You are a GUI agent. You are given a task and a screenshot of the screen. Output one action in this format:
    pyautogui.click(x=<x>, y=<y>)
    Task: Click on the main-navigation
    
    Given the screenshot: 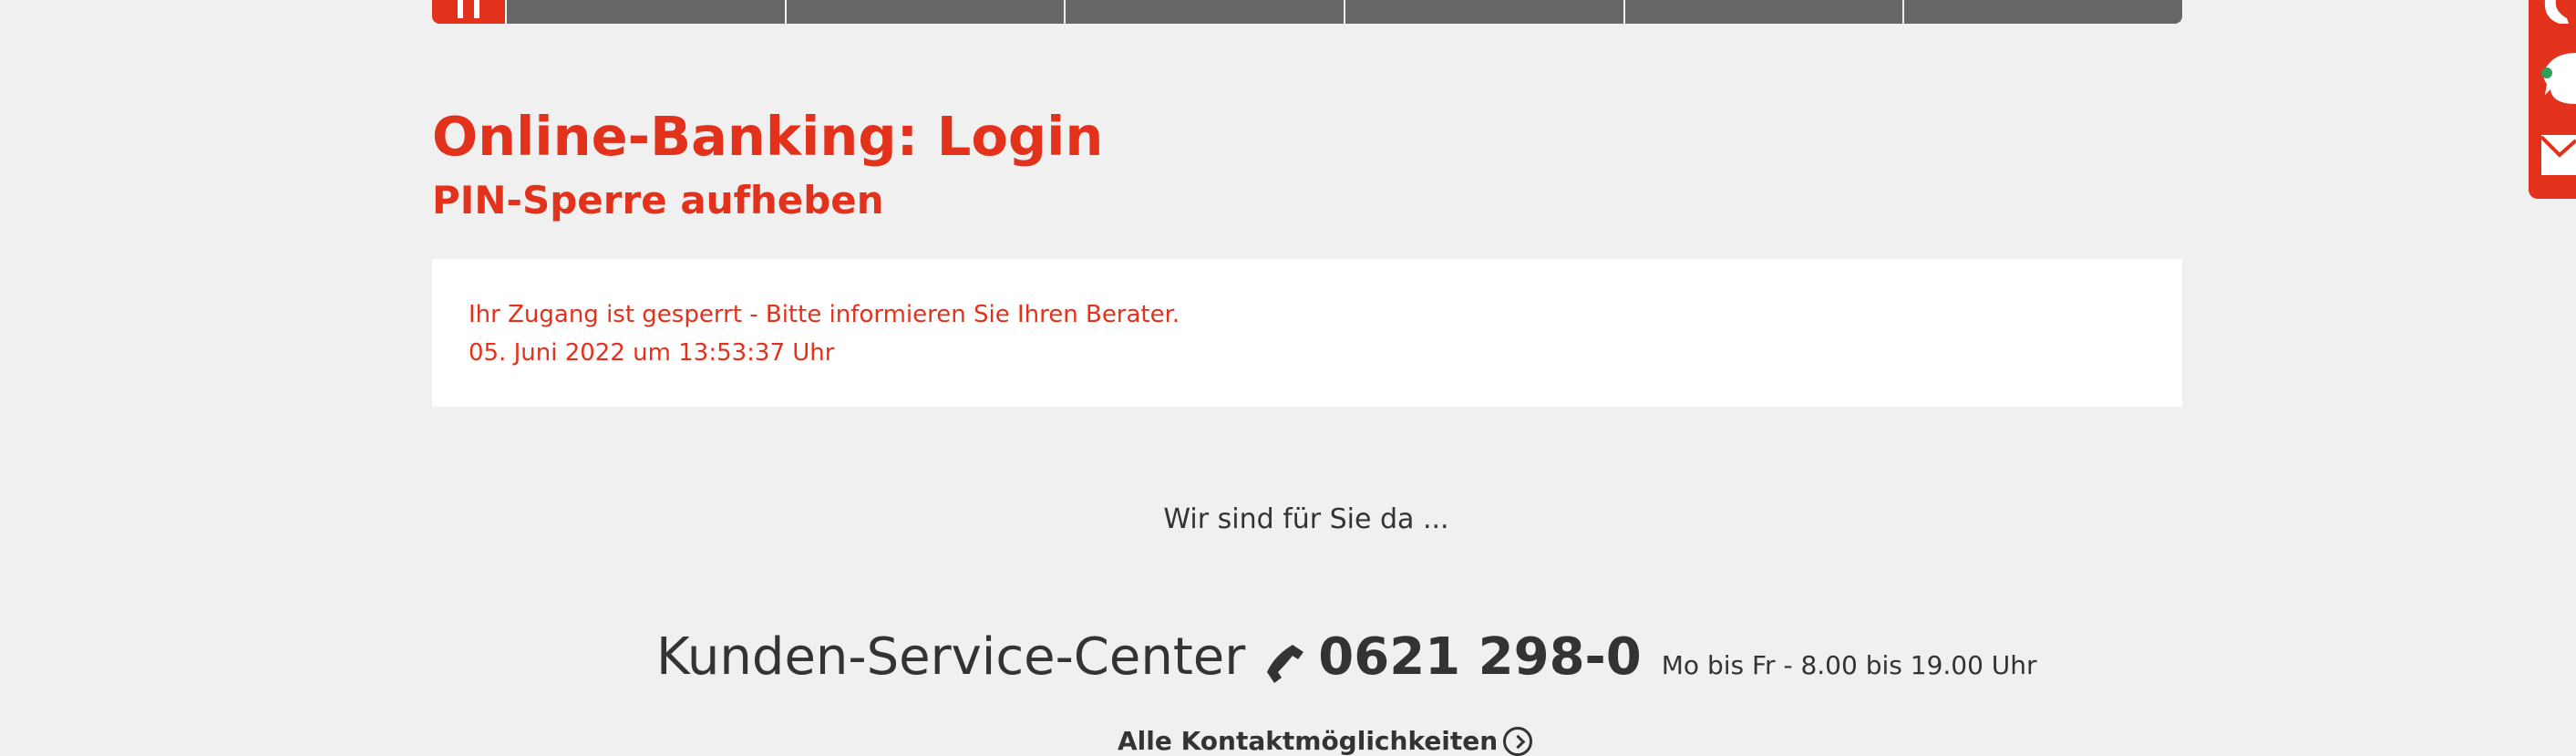 What is the action you would take?
    pyautogui.click(x=1307, y=12)
    